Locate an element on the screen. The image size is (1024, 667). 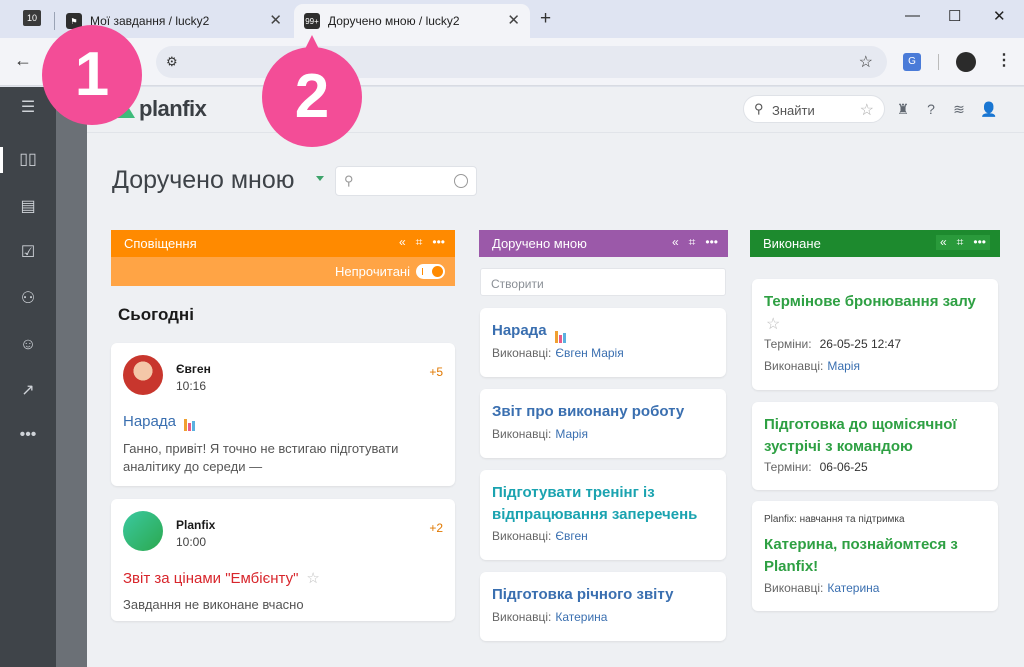
comment-count: +2 is located at coordinates (436, 528).